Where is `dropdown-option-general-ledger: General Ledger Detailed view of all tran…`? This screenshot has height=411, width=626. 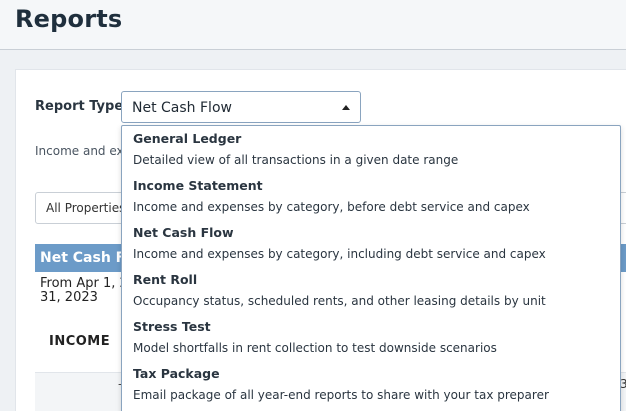
dropdown-option-general-ledger: General Ledger Detailed view of all tran… is located at coordinates (371, 149).